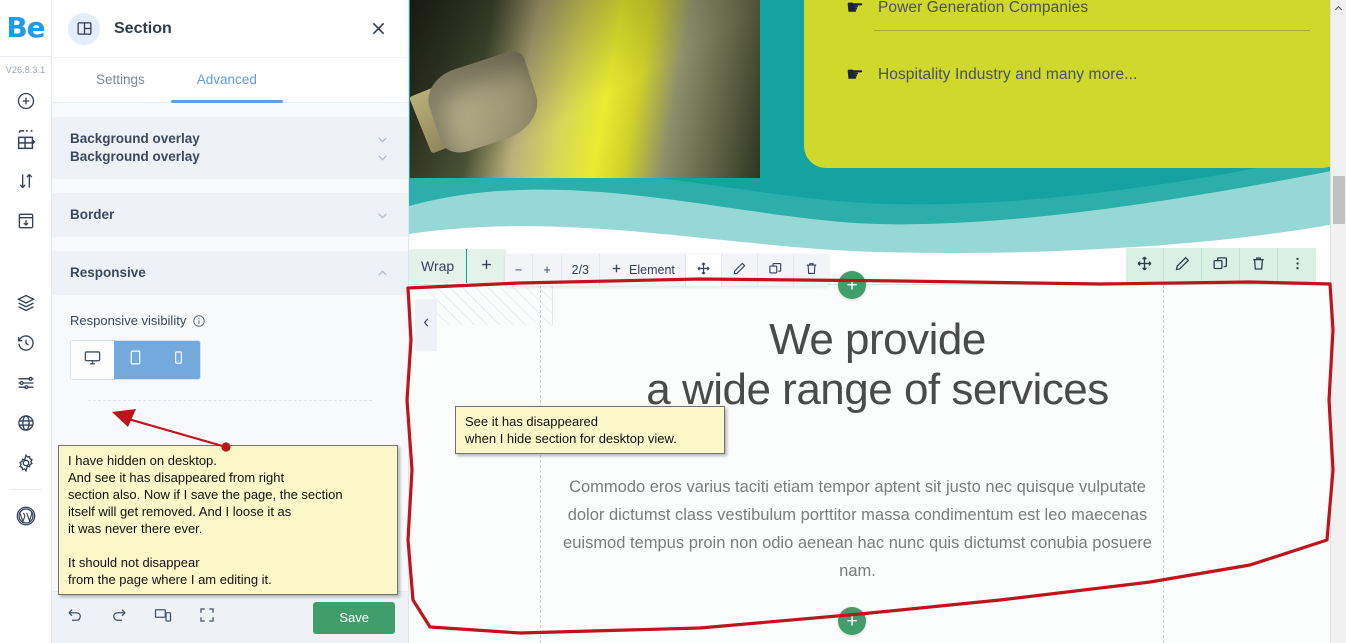  I want to click on rail-icon-list, so click(26, 308).